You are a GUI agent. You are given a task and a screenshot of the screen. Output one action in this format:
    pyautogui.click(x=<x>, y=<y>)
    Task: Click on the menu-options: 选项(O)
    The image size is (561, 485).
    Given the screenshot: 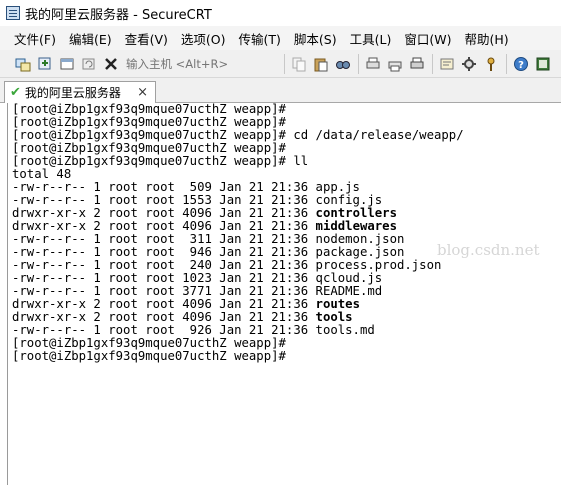 What is the action you would take?
    pyautogui.click(x=203, y=38)
    